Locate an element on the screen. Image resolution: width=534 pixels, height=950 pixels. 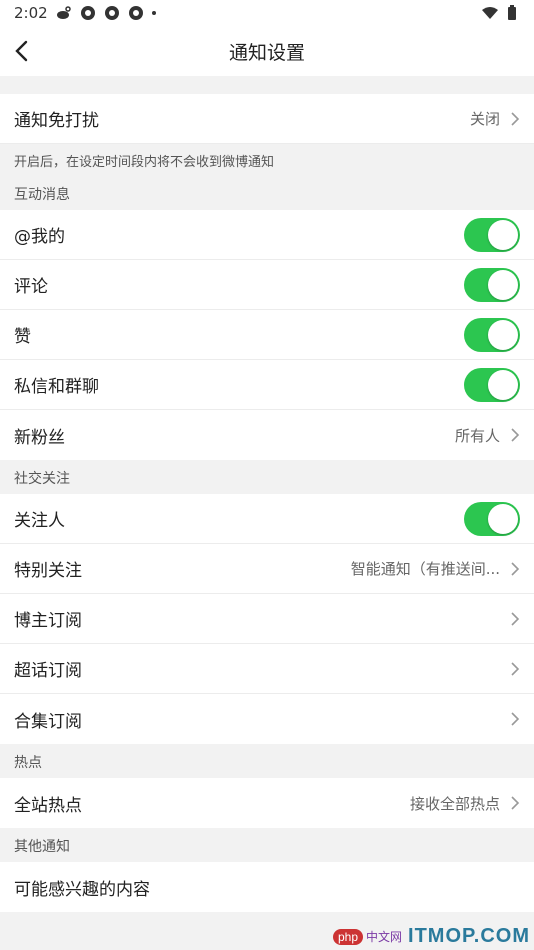
row-like: 赞 is located at coordinates (267, 335).